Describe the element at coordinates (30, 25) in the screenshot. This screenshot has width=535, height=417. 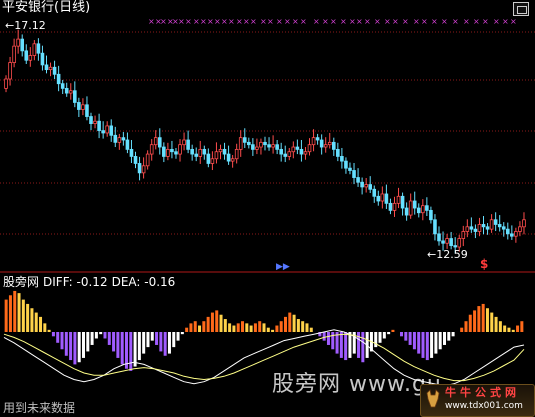
I see `price-high-value: 17.12` at that location.